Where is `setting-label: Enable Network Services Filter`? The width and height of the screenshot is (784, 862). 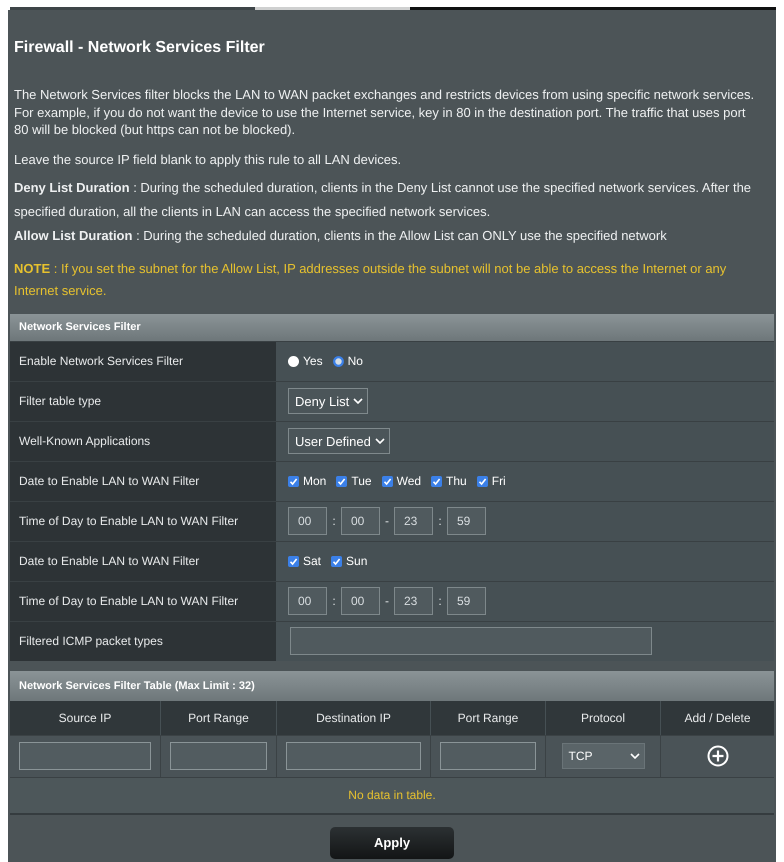
setting-label: Enable Network Services Filter is located at coordinates (143, 361).